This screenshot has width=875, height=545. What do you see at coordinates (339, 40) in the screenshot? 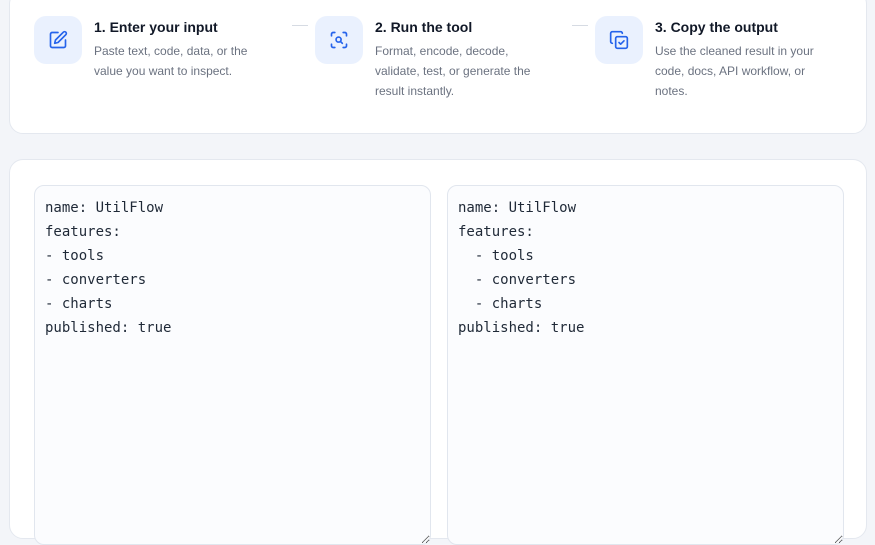
I see `scan-search-icon` at bounding box center [339, 40].